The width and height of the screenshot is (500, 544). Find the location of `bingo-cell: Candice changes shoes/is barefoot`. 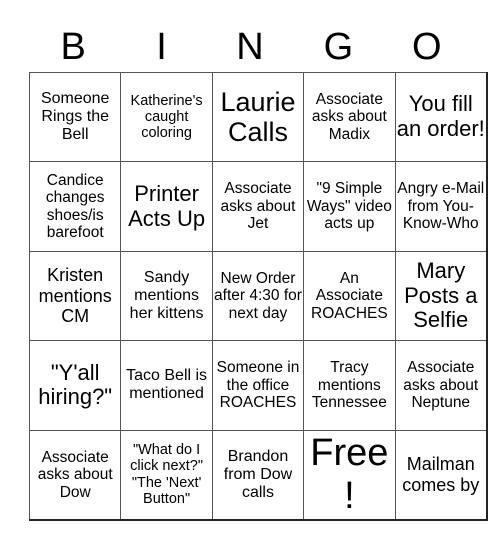

bingo-cell: Candice changes shoes/is barefoot is located at coordinates (75, 206).